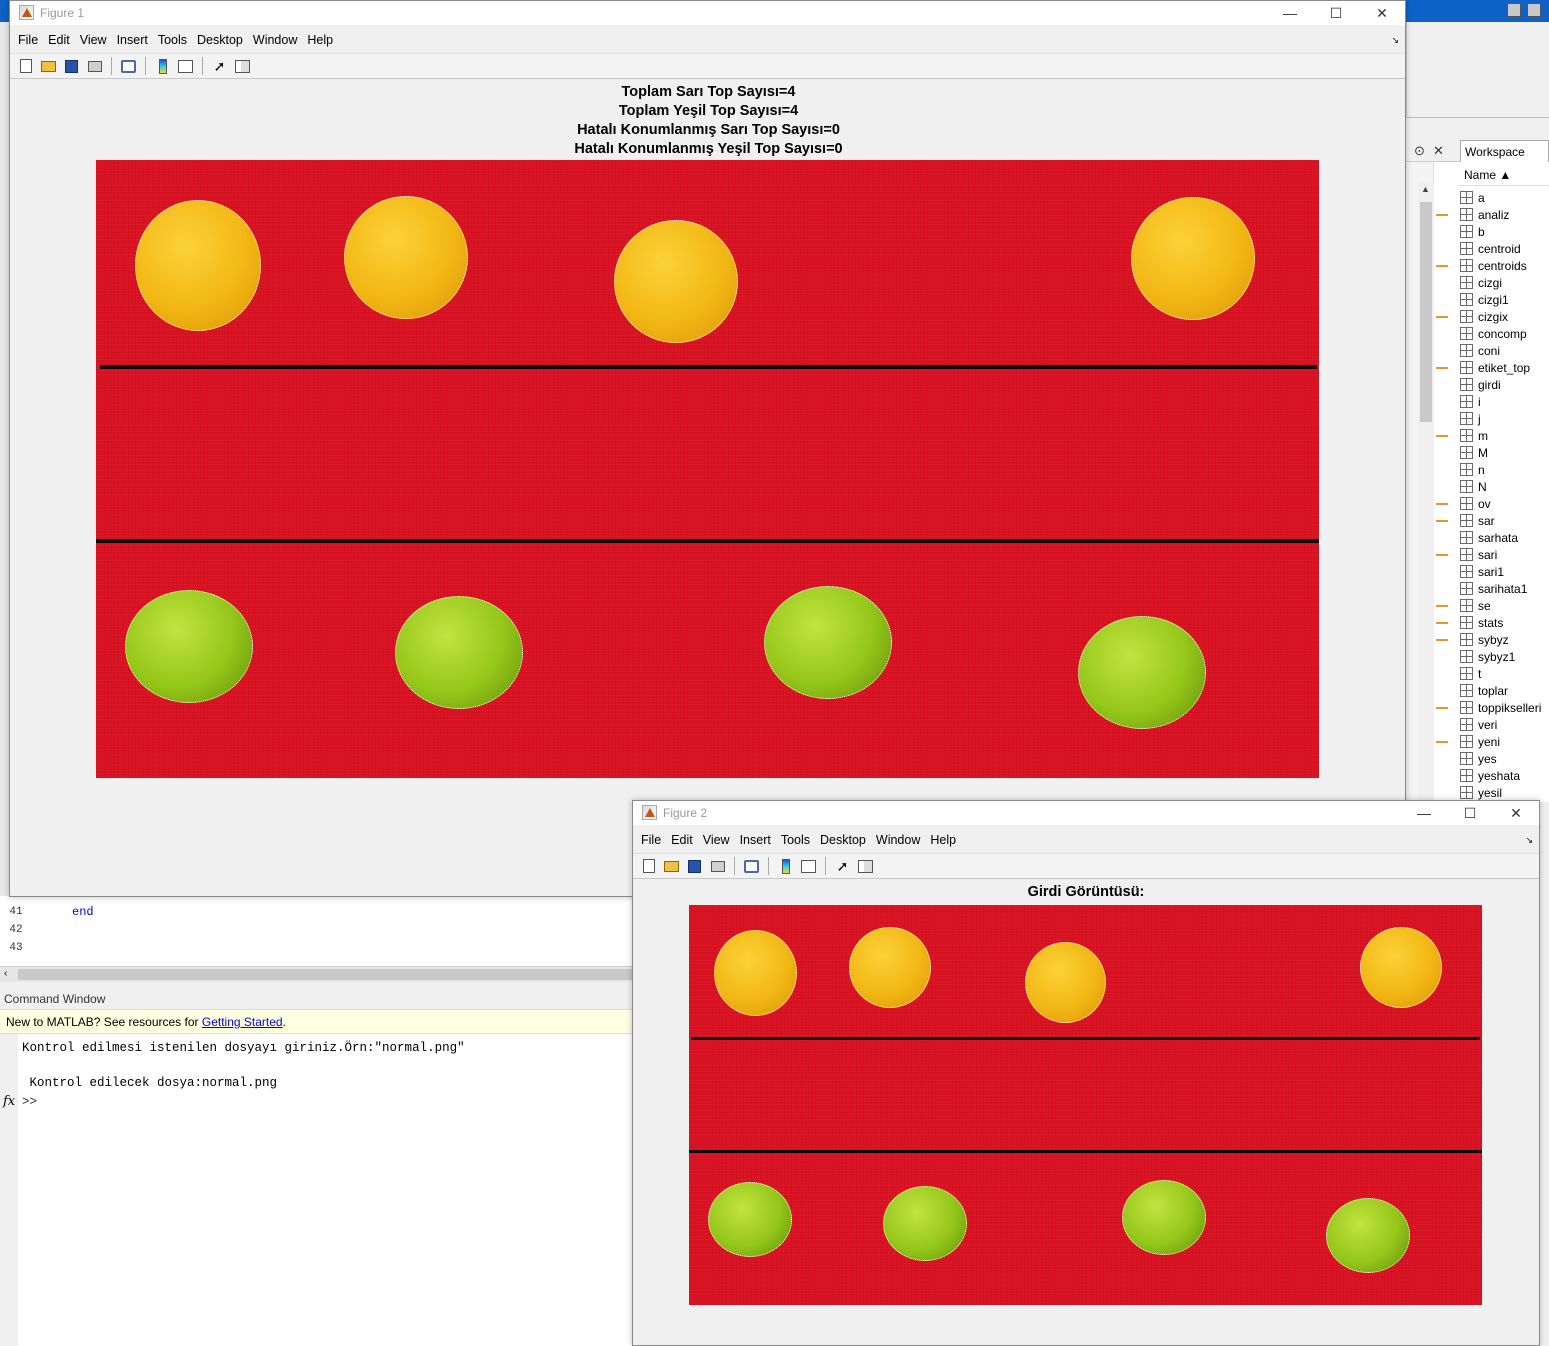  What do you see at coordinates (1503, 537) in the screenshot?
I see `workspace-variable: sarhata` at bounding box center [1503, 537].